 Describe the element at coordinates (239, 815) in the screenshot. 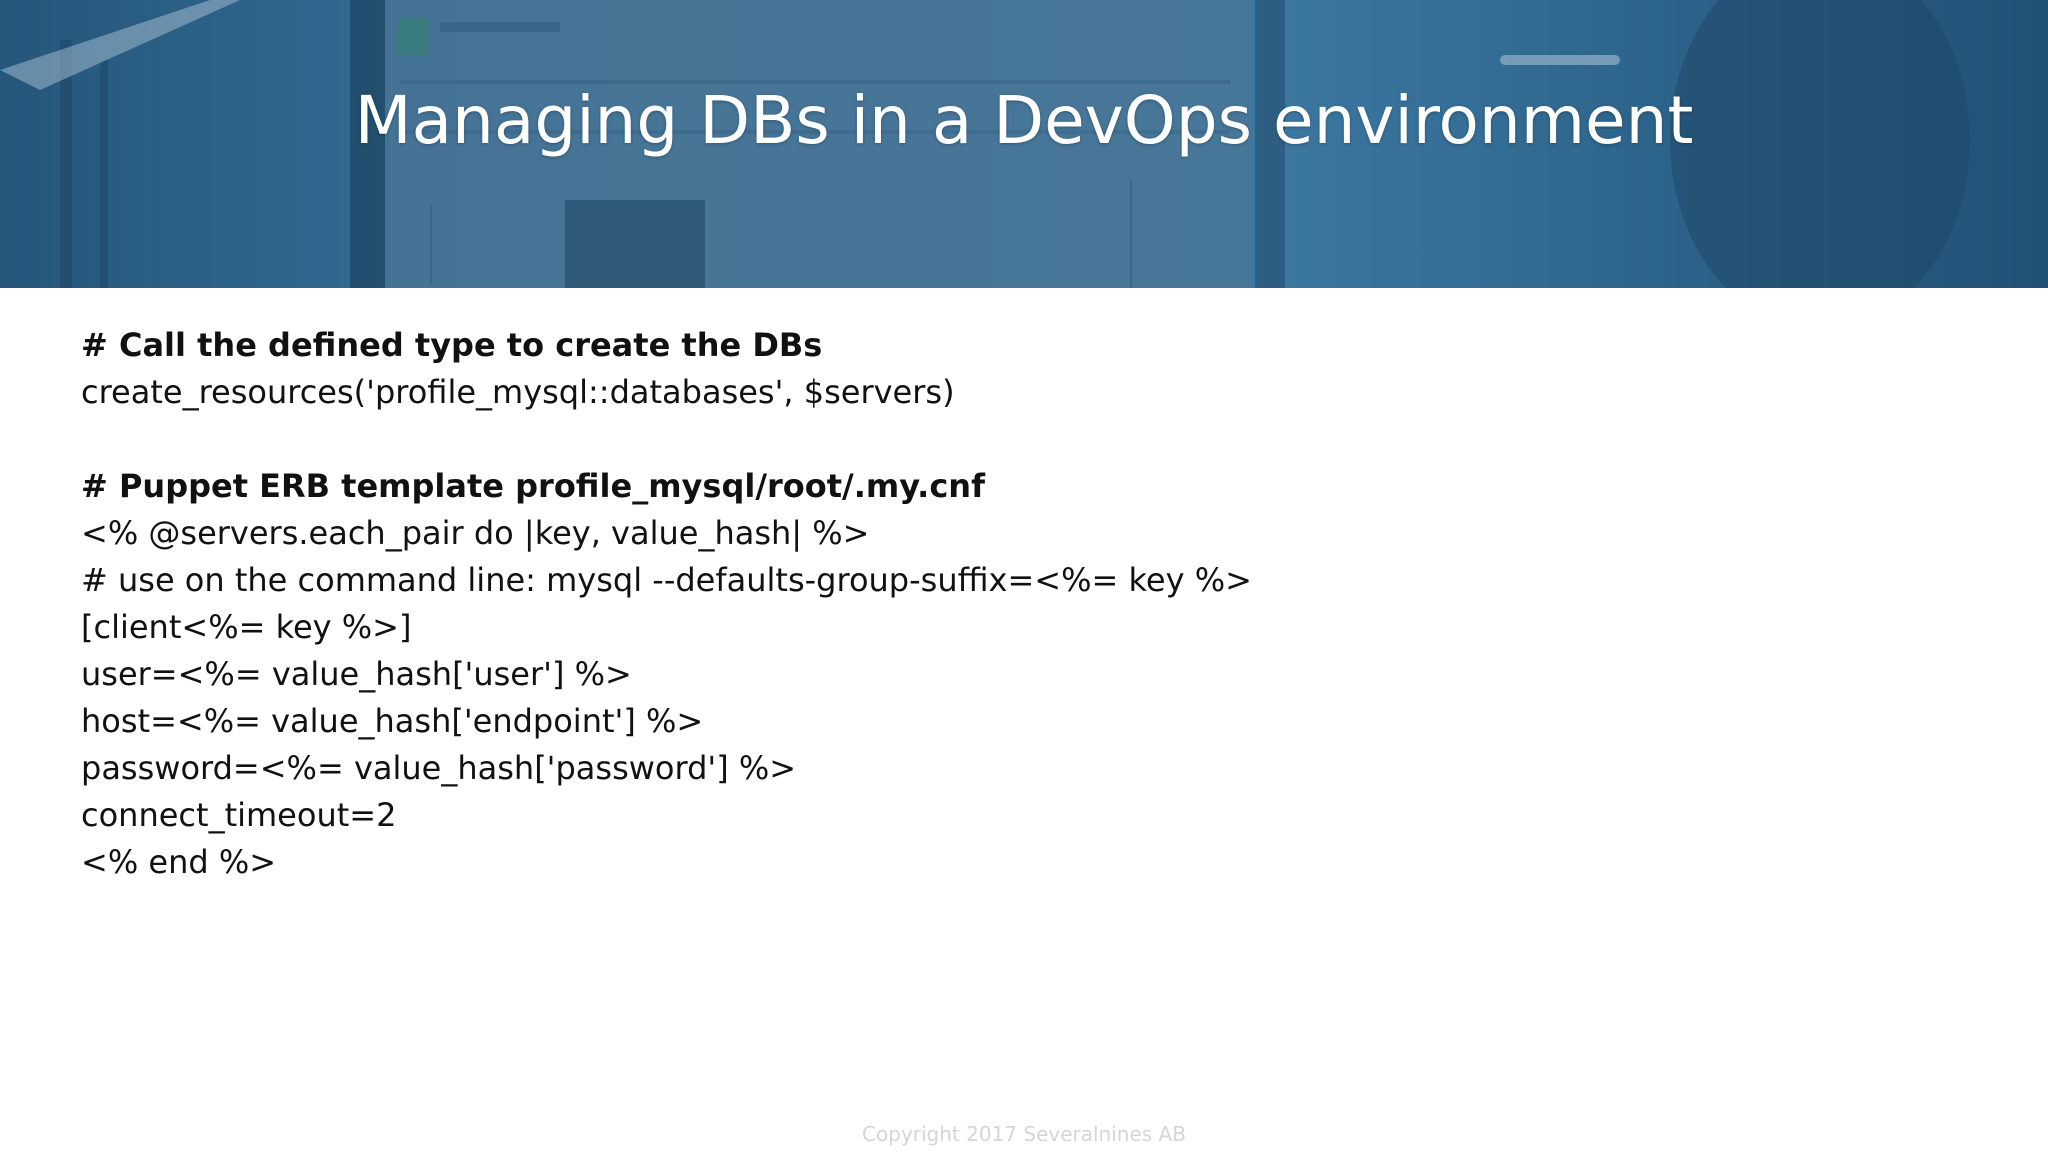

I see `code-line: connect_timeout=2` at that location.